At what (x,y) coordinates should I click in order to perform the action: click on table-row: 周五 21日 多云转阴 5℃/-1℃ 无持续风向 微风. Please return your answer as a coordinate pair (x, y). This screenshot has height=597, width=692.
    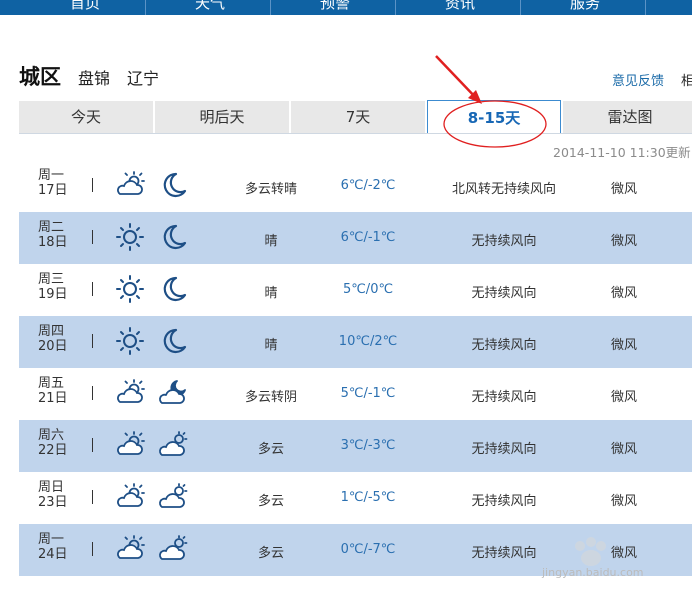
    Looking at the image, I should click on (355, 394).